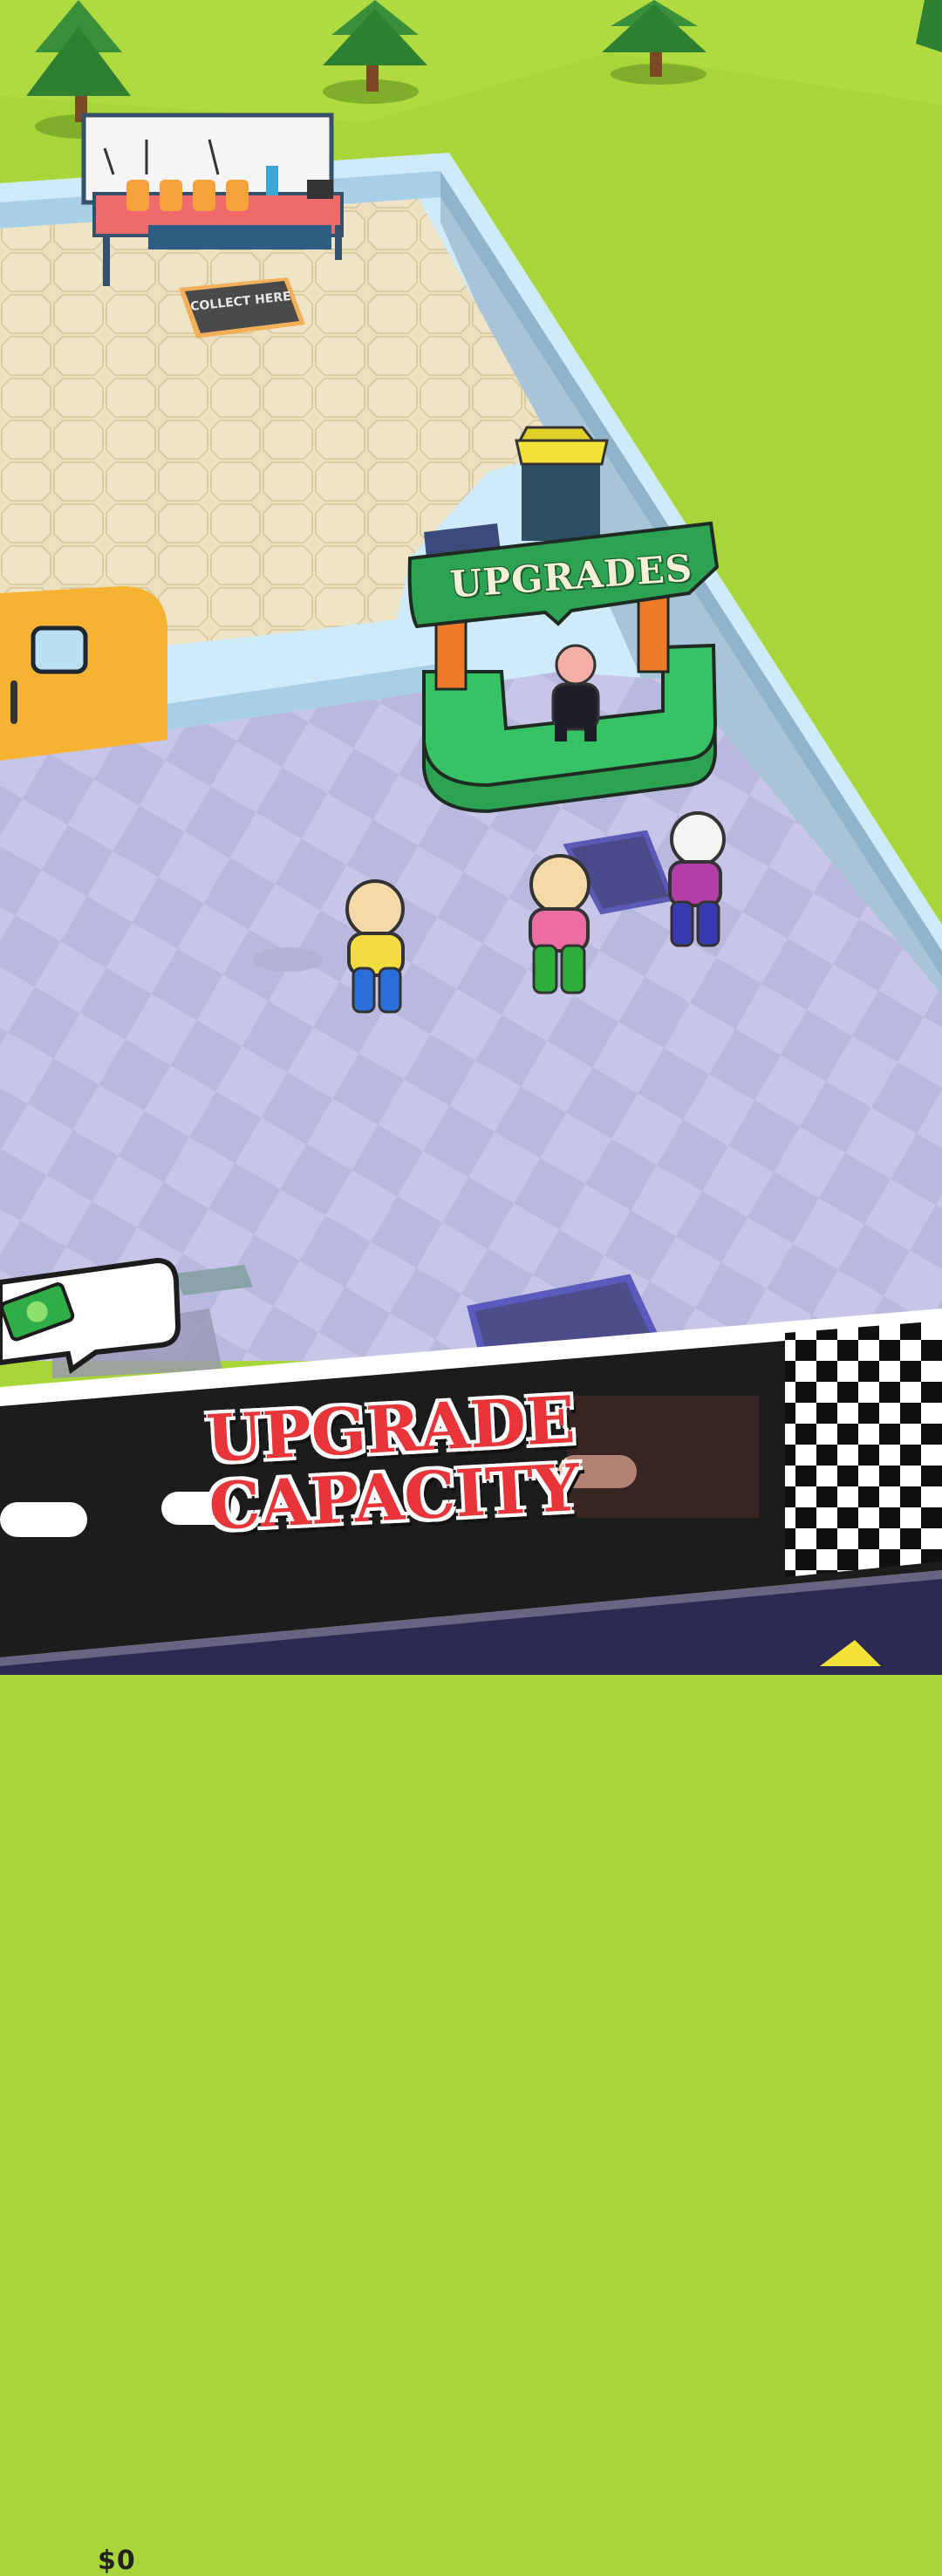 The image size is (942, 2576). What do you see at coordinates (562, 483) in the screenshot?
I see `trash-bin` at bounding box center [562, 483].